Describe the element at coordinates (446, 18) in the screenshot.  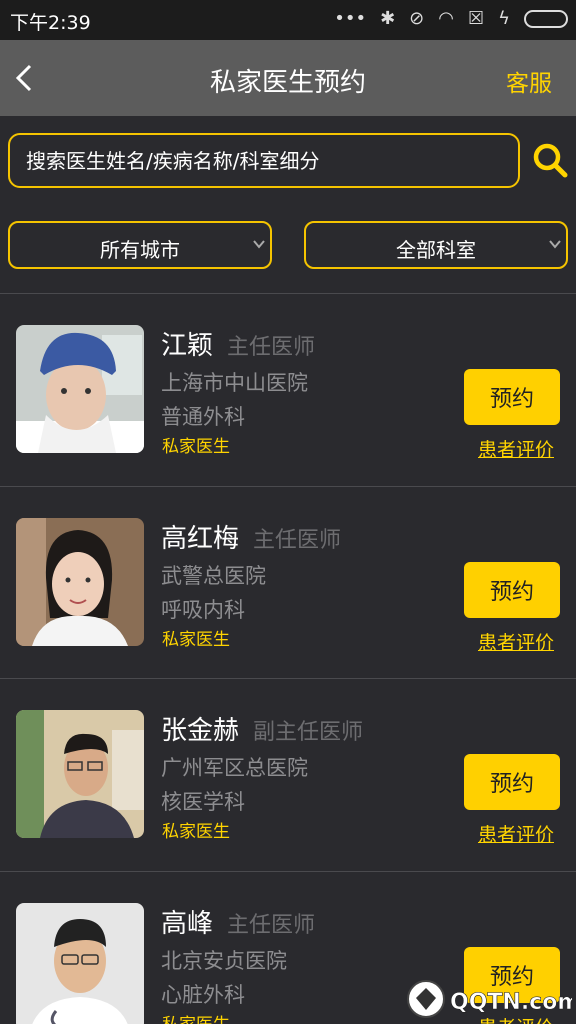
I see `wifi-icon: ◠` at that location.